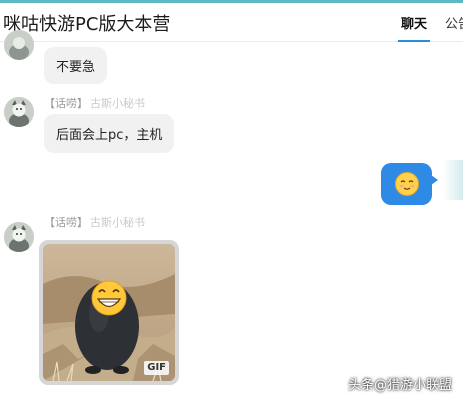 This screenshot has height=401, width=463. What do you see at coordinates (156, 368) in the screenshot?
I see `gif-badge: GIF` at bounding box center [156, 368].